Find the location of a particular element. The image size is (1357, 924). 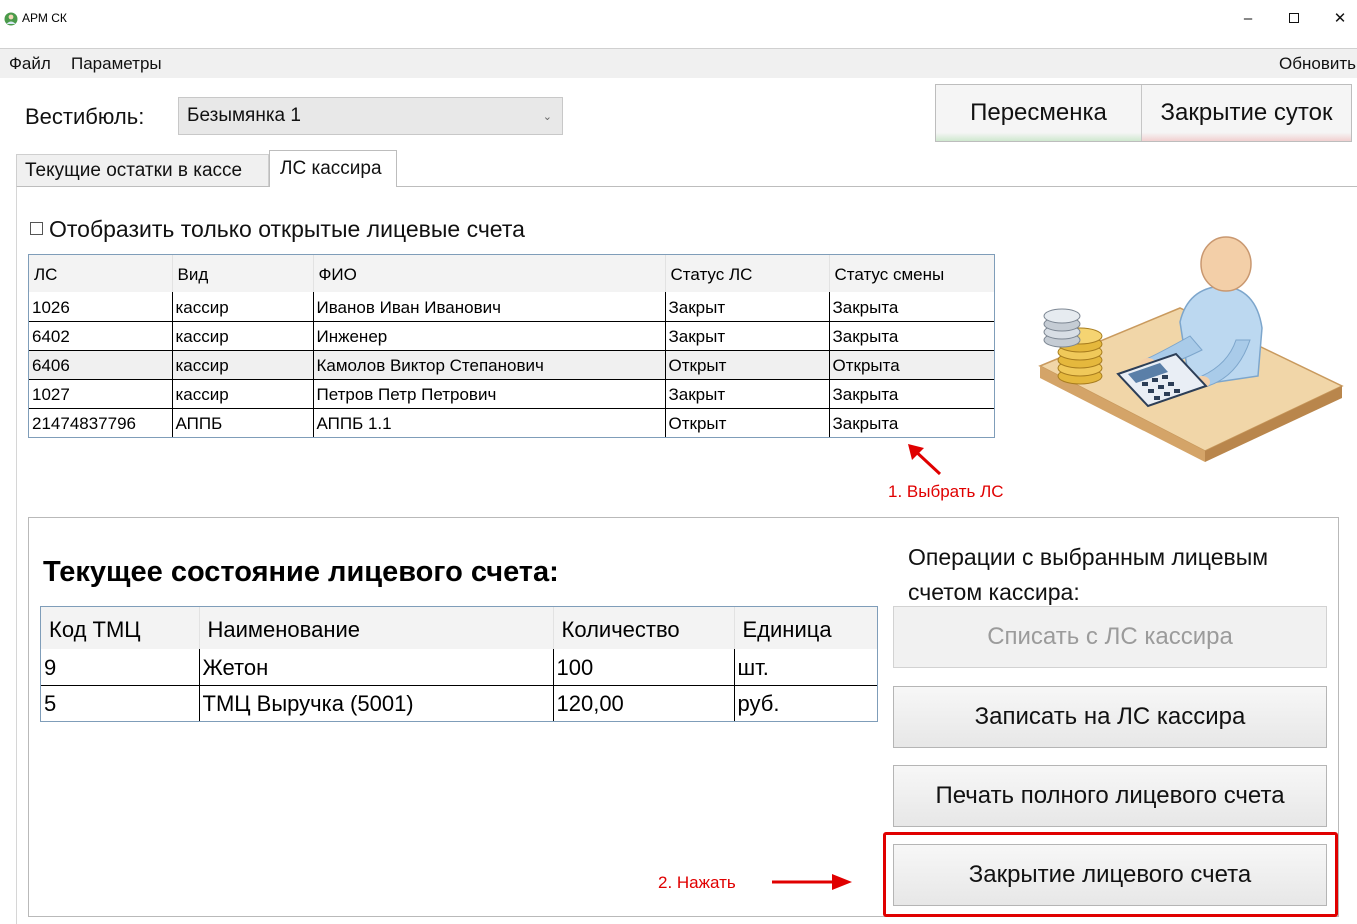

cell-ls: 1026 is located at coordinates (101, 307).